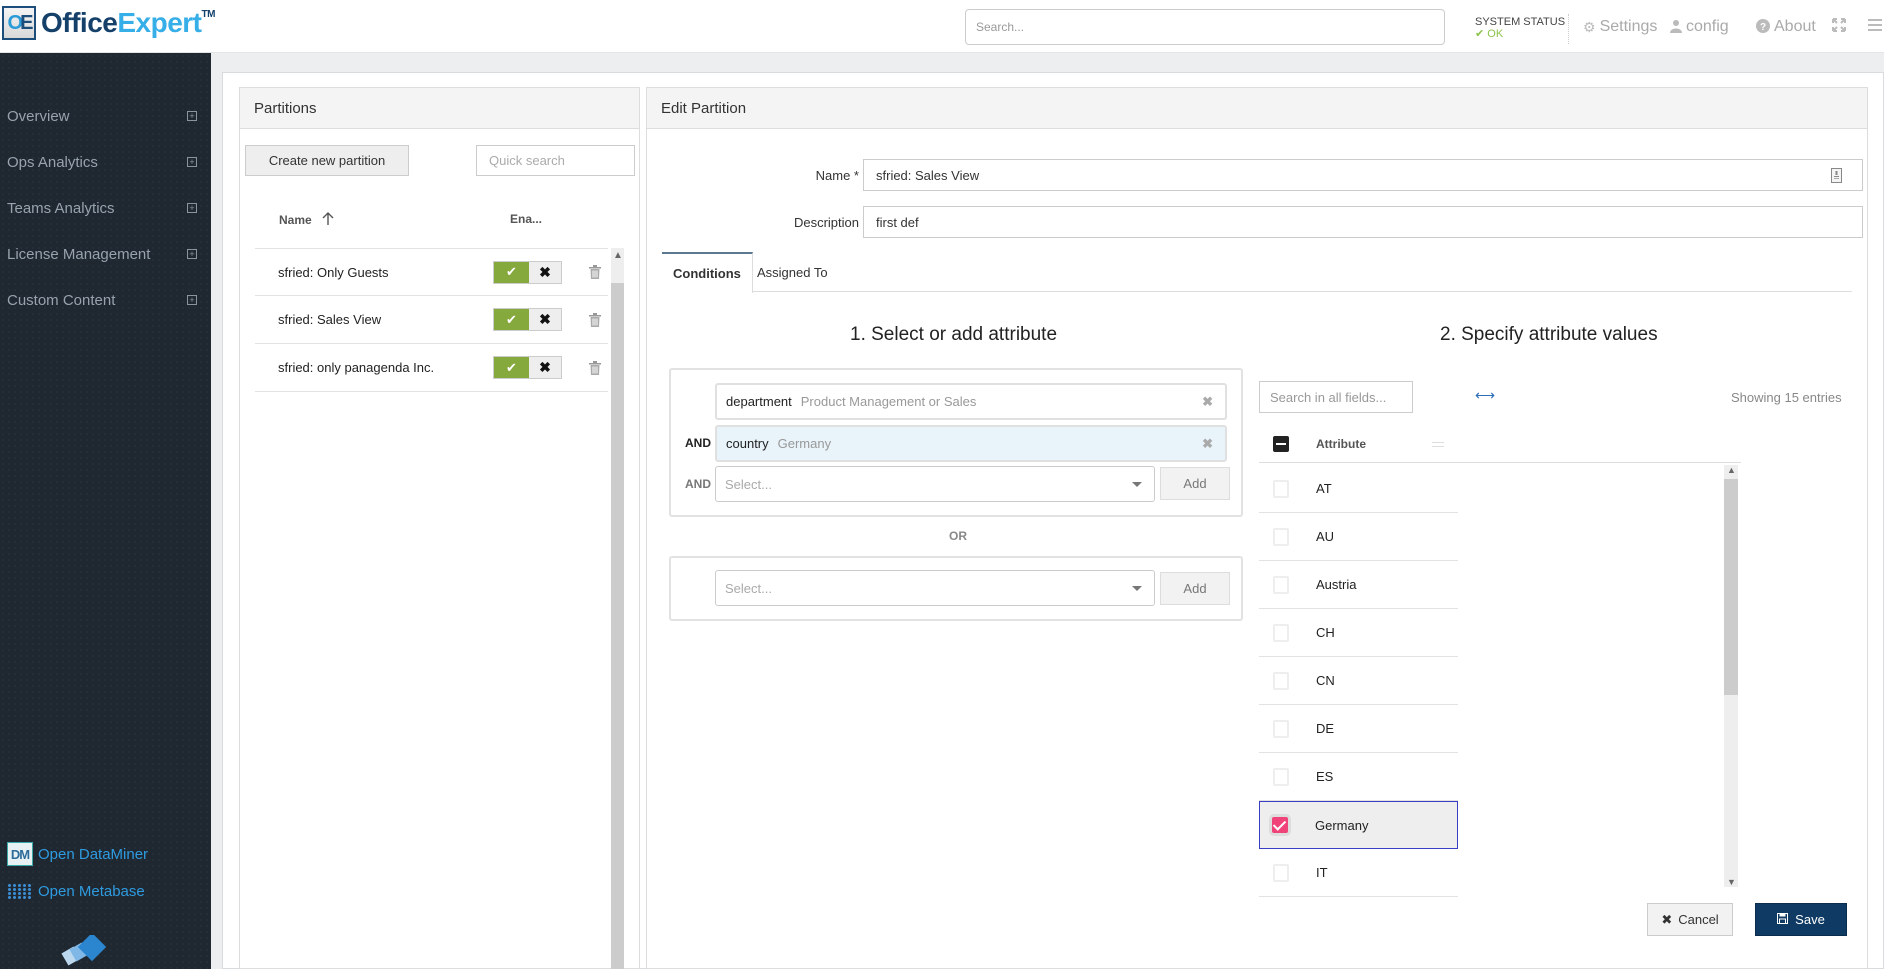 The height and width of the screenshot is (969, 1884). I want to click on partition-row: sfried: Only Guests ✔ ✖, so click(431, 272).